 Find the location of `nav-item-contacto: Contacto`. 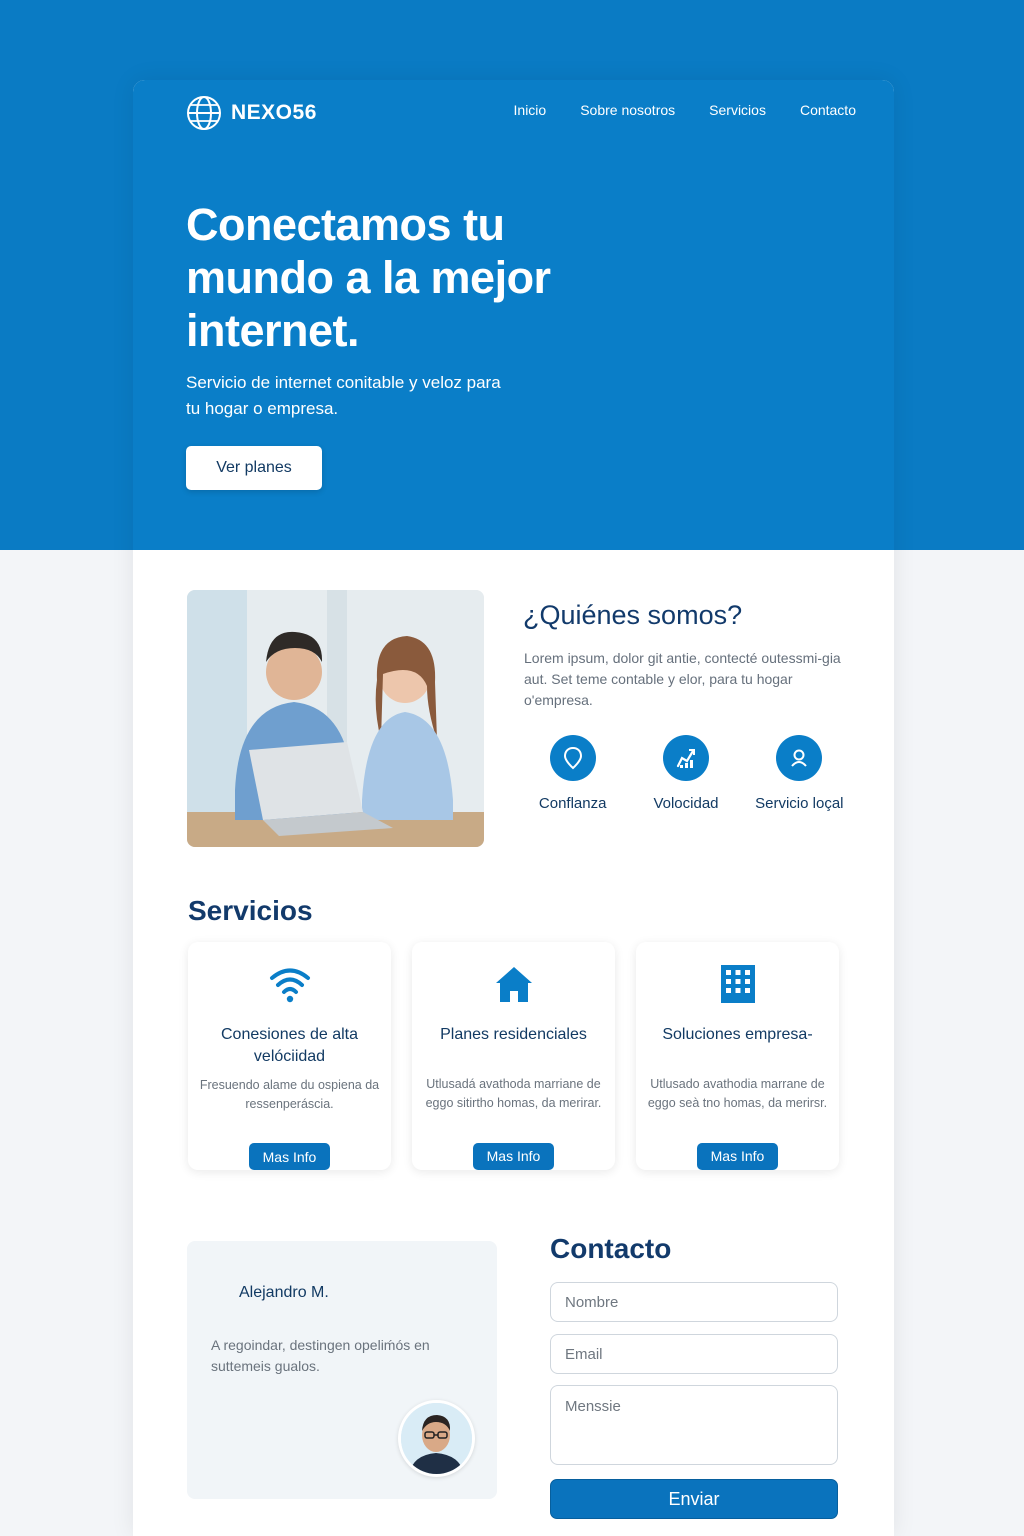

nav-item-contacto: Contacto is located at coordinates (828, 110).